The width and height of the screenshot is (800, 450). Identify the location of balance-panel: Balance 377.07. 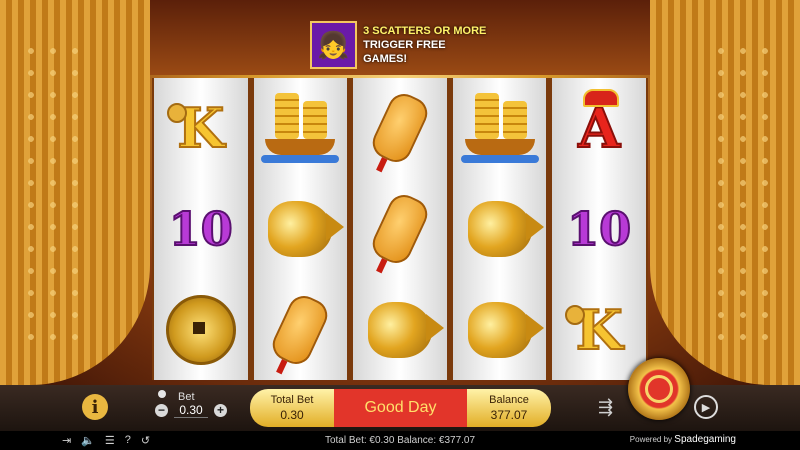
(509, 408).